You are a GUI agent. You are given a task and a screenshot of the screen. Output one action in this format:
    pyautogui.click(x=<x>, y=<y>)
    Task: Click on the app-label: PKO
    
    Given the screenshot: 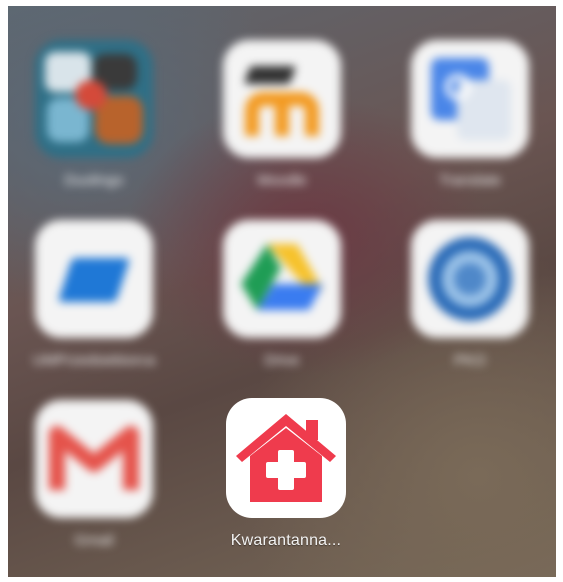 What is the action you would take?
    pyautogui.click(x=470, y=360)
    